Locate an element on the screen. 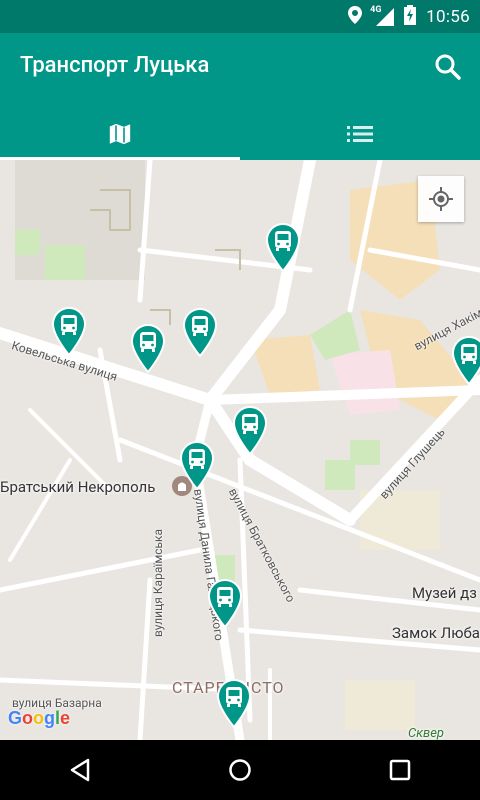 The width and height of the screenshot is (480, 800). system-nav-bar is located at coordinates (240, 770).